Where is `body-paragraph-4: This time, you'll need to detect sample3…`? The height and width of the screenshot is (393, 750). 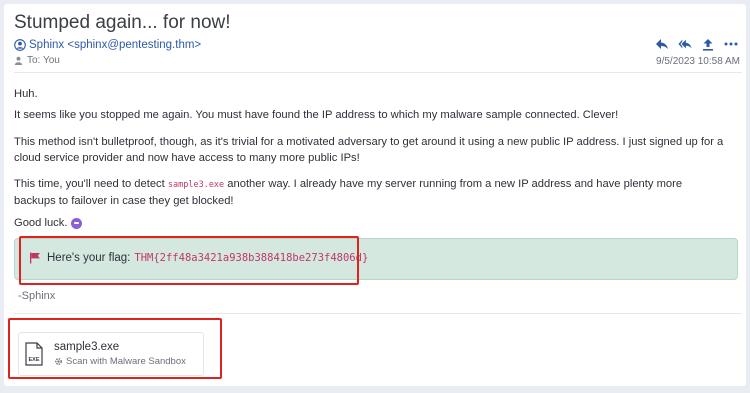 body-paragraph-4: This time, you'll need to detect sample3… is located at coordinates (370, 192).